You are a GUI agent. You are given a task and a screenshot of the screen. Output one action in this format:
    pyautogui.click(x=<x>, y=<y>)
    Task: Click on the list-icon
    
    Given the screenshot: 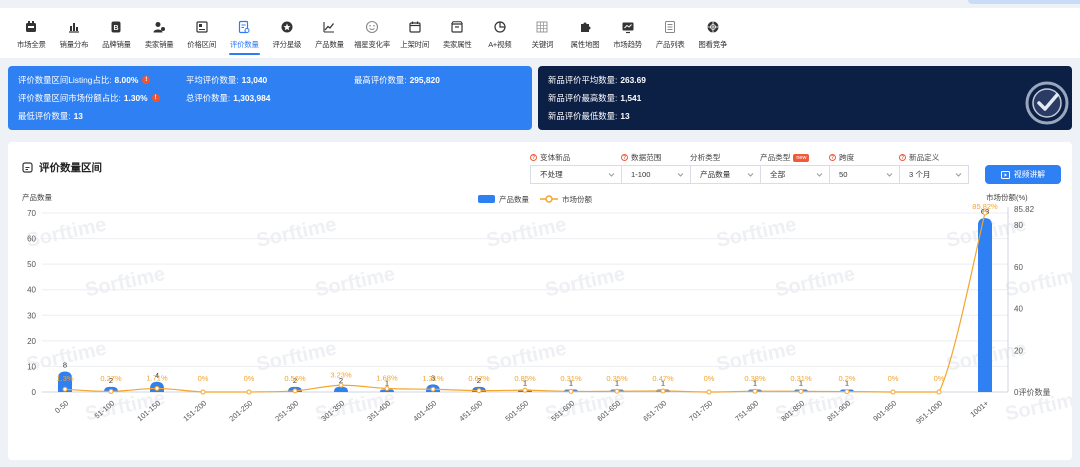 What is the action you would take?
    pyautogui.click(x=670, y=27)
    